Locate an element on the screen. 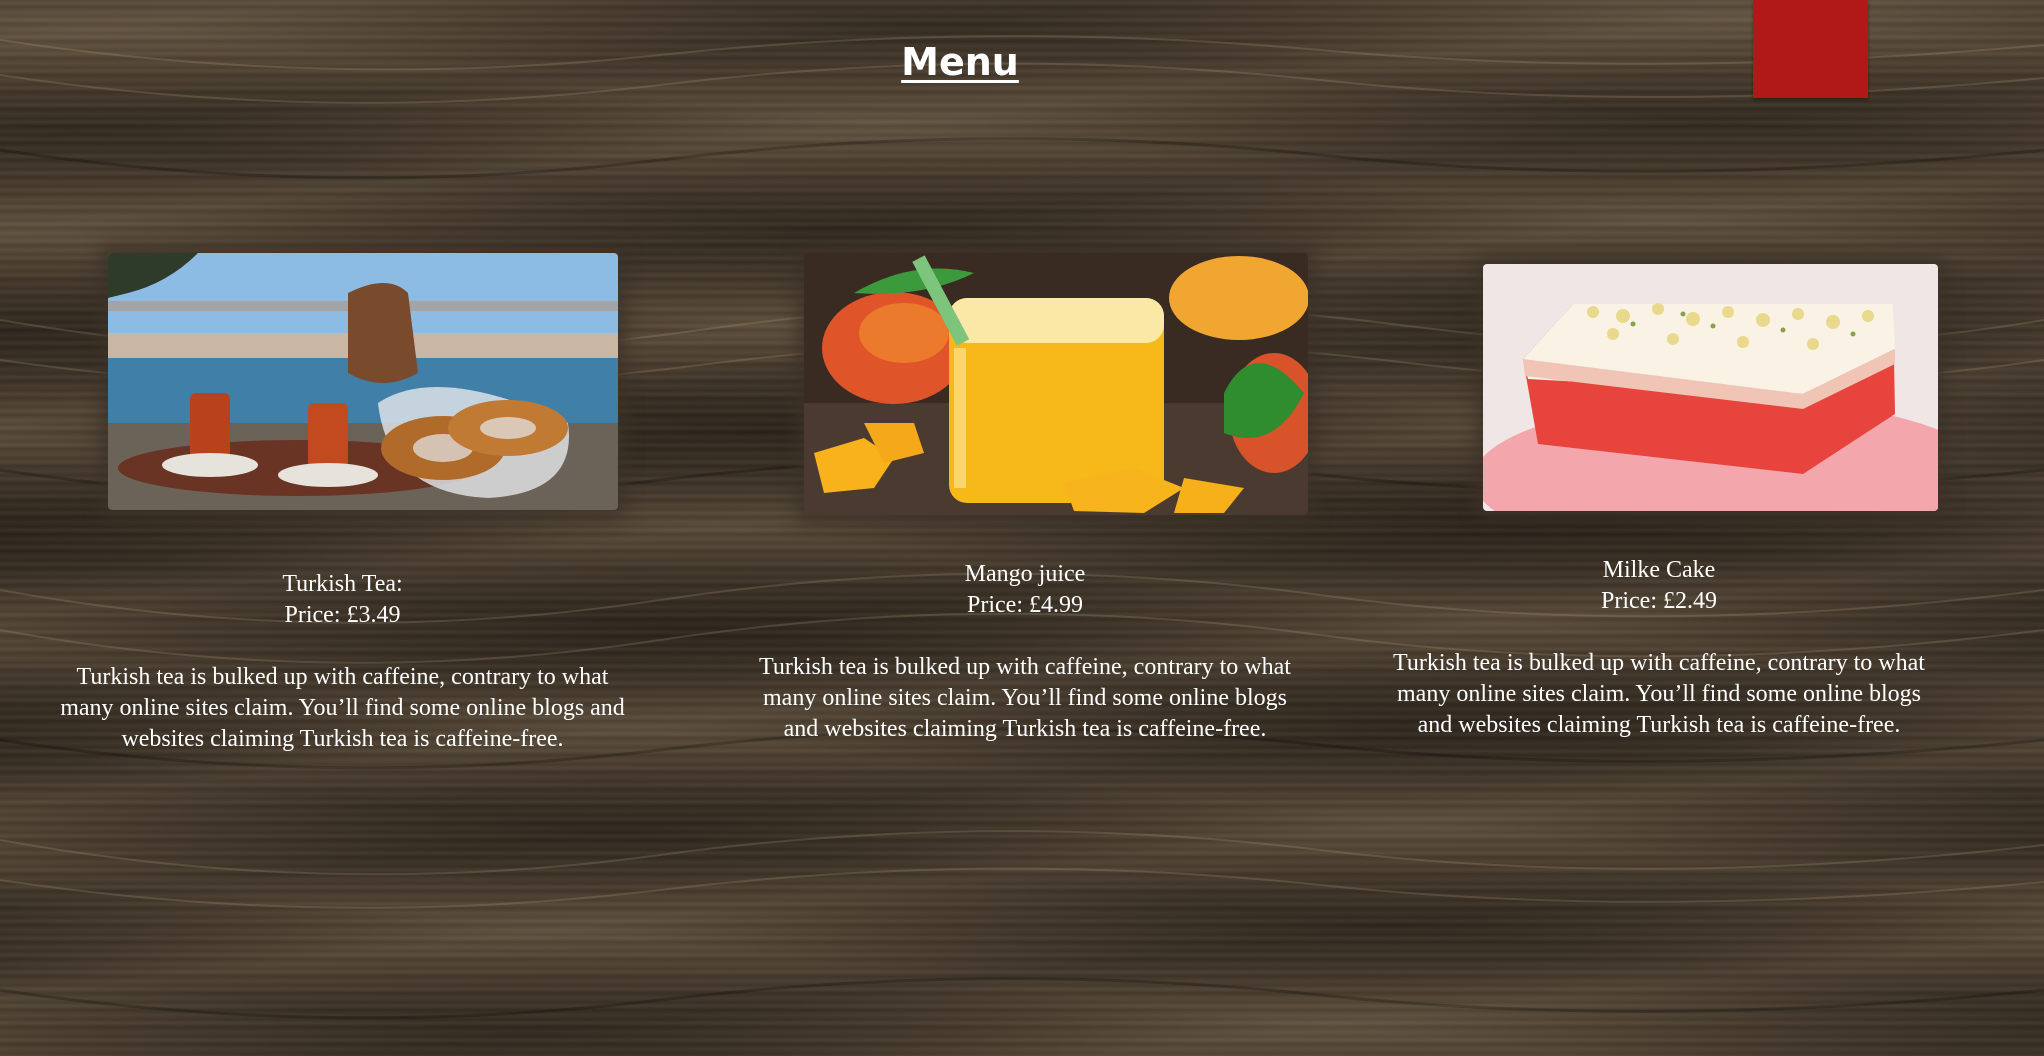 Image resolution: width=2044 pixels, height=1056 pixels. red-corner-button is located at coordinates (1810, 49).